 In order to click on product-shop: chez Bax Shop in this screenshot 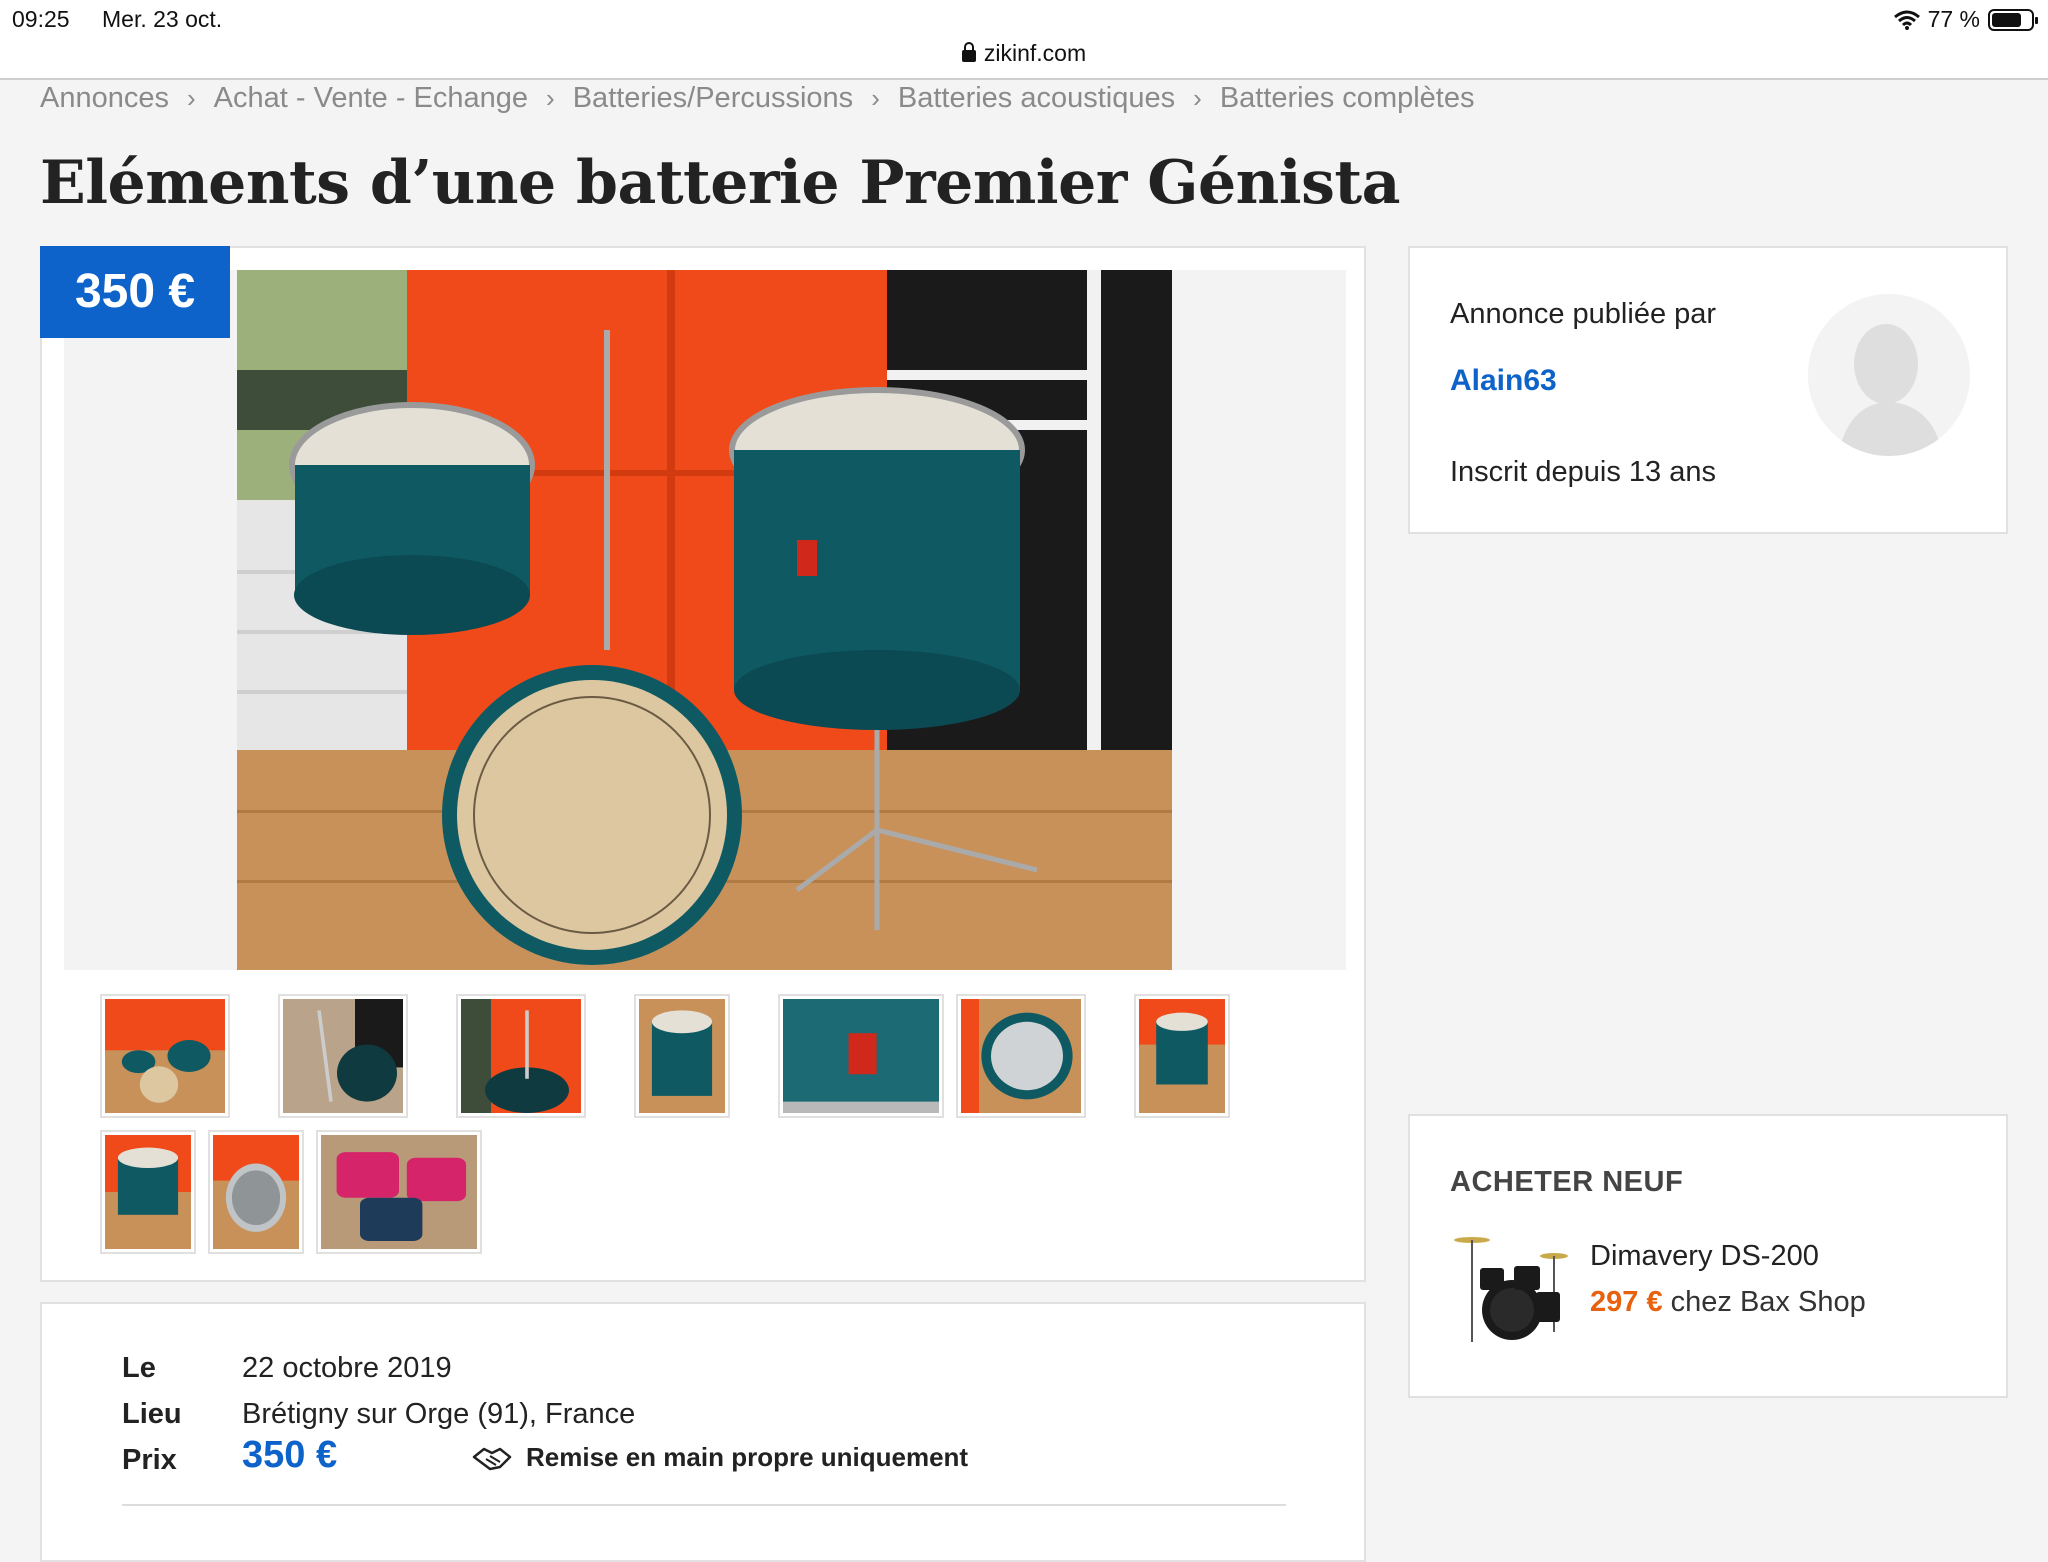, I will do `click(1768, 1302)`.